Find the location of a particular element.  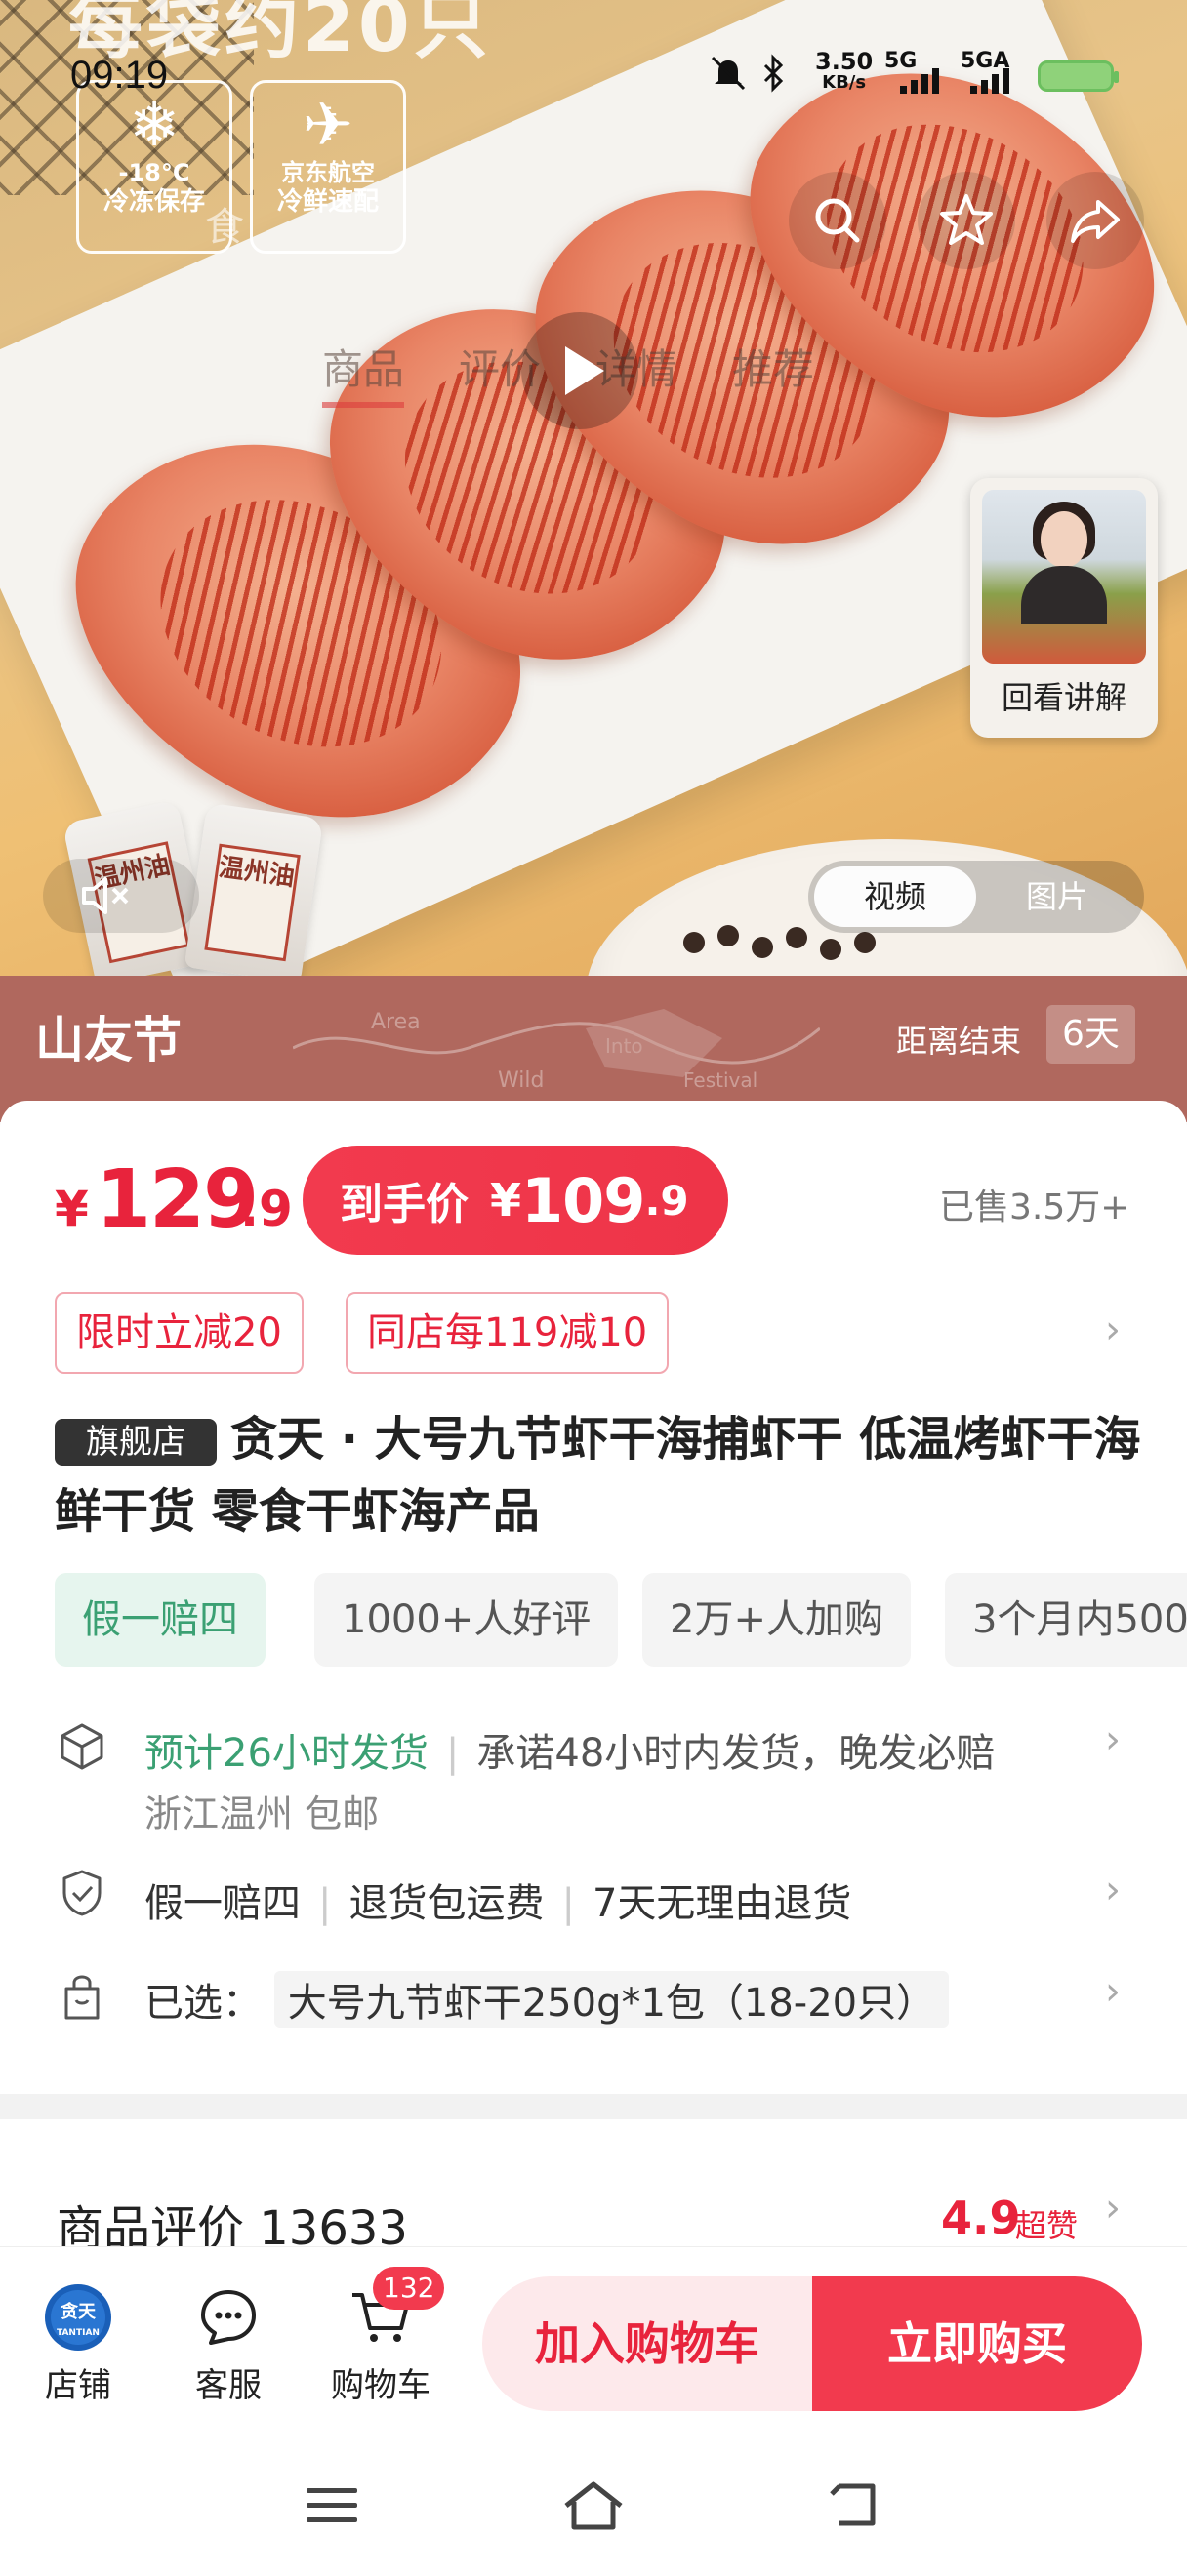

star-icon is located at coordinates (966, 219).